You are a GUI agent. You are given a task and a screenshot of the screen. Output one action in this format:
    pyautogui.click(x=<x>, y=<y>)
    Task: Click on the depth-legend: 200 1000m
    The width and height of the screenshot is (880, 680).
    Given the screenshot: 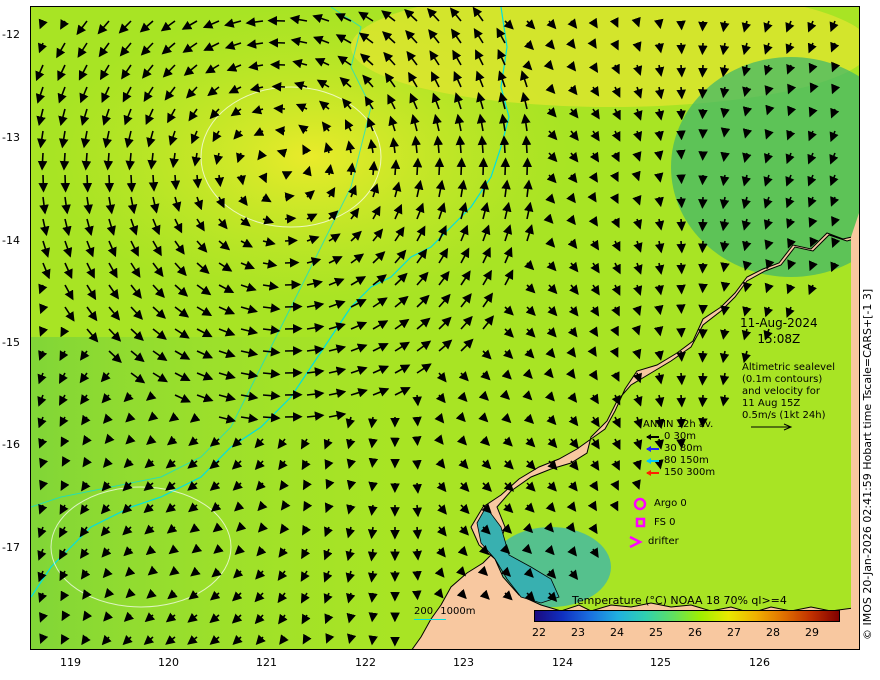 What is the action you would take?
    pyautogui.click(x=444, y=613)
    